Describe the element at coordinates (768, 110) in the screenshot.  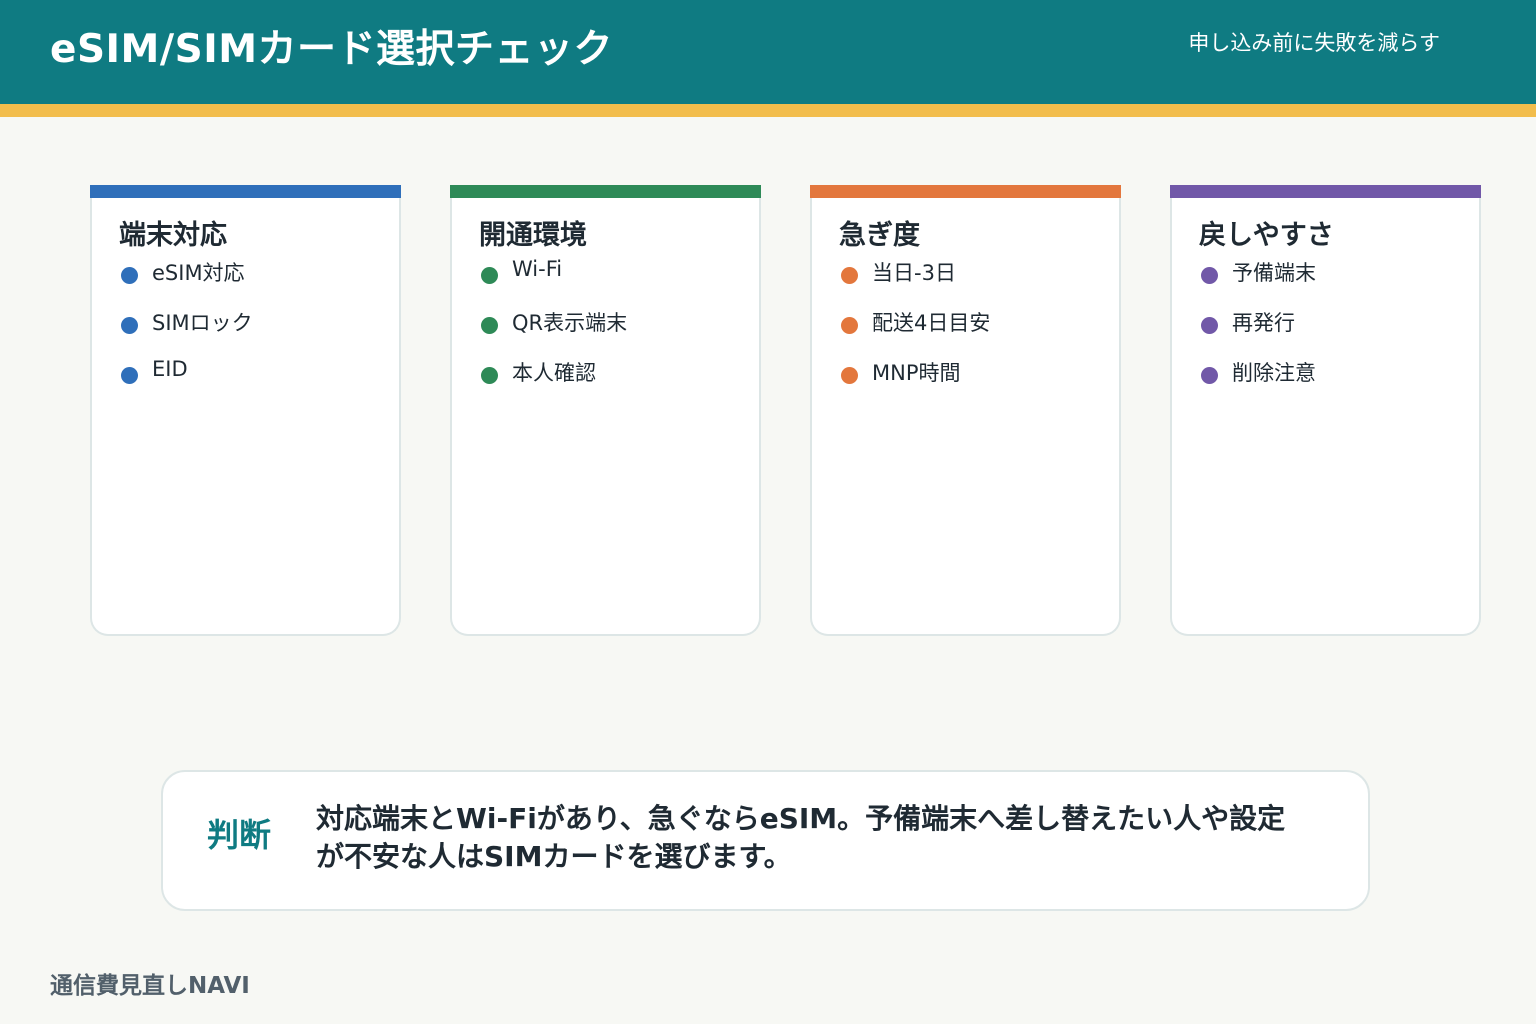
I see `header-accent-stripe` at that location.